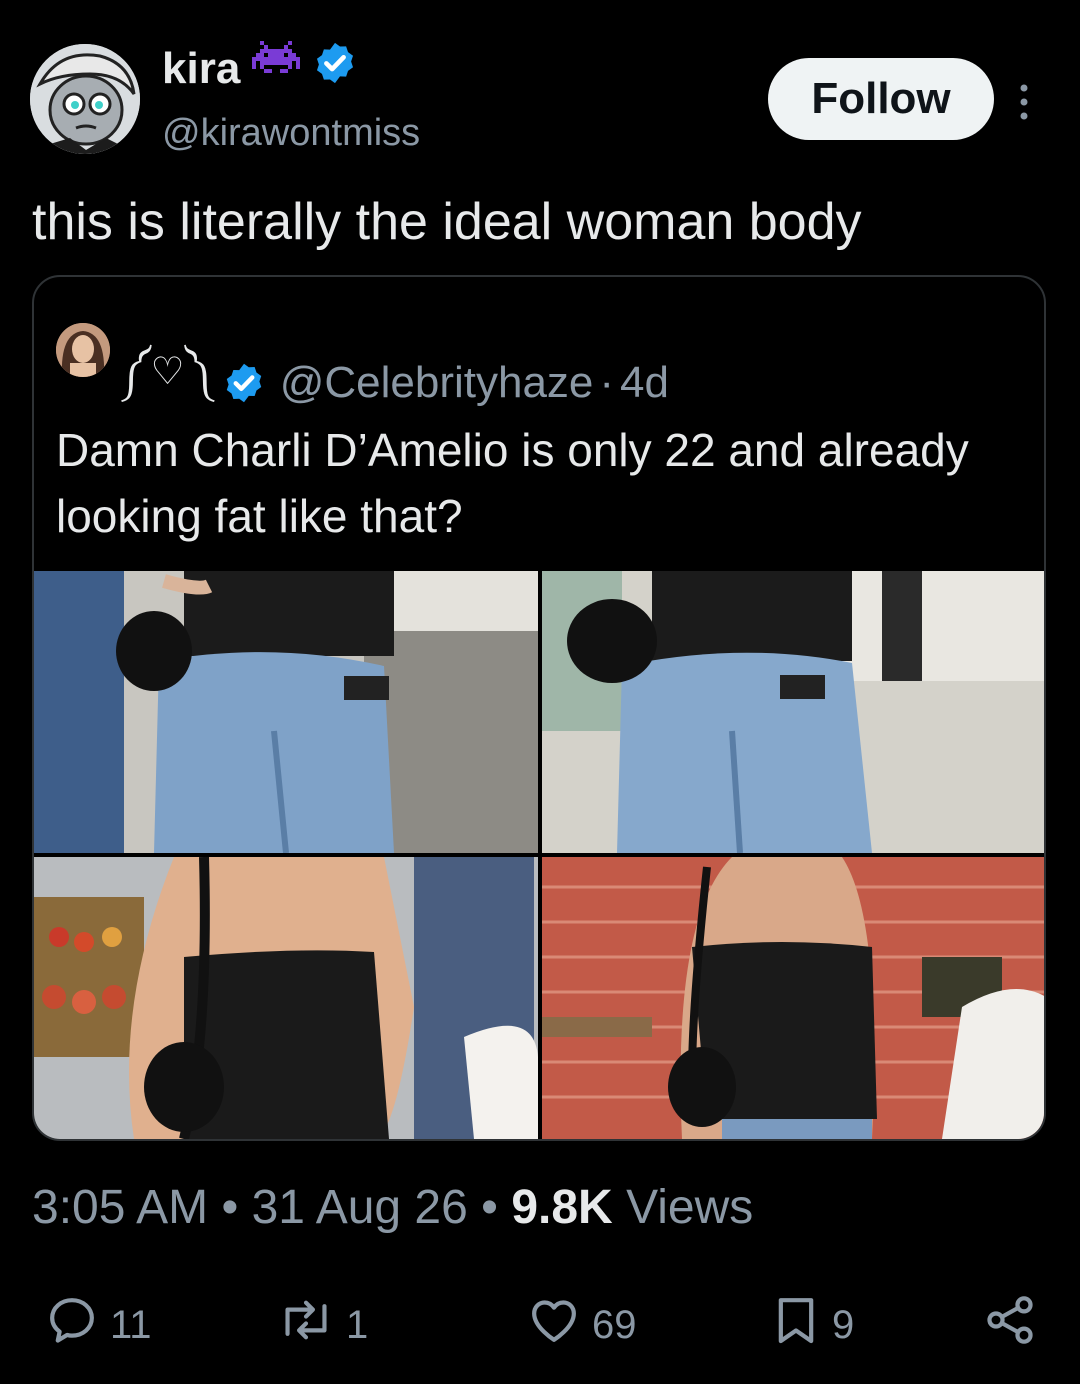 The image size is (1080, 1384). I want to click on tweet-meta: 3:05 AM • 31 Aug 26 • 9.8K Views, so click(392, 1207).